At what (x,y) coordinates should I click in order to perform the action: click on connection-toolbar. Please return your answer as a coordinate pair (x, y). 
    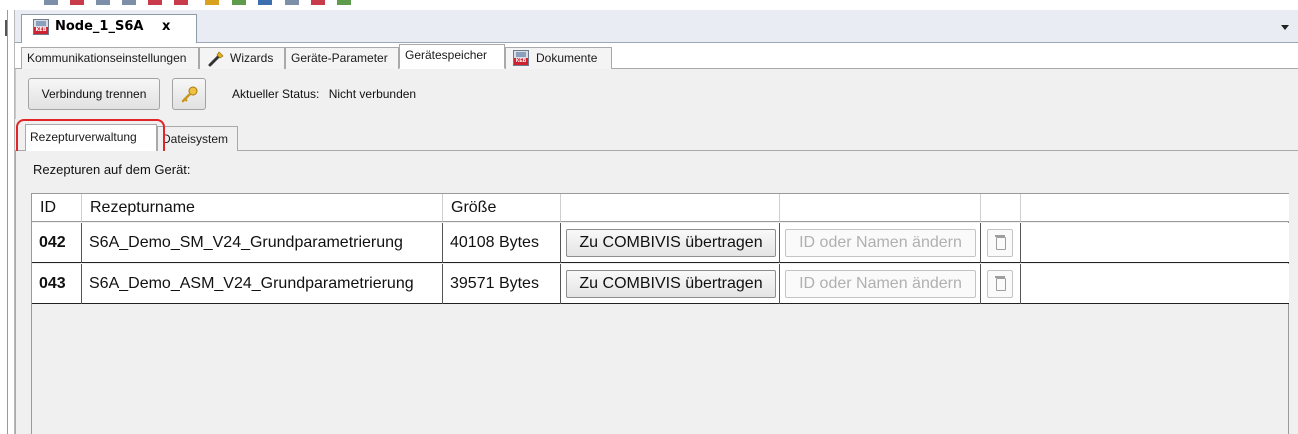
    Looking at the image, I should click on (656, 94).